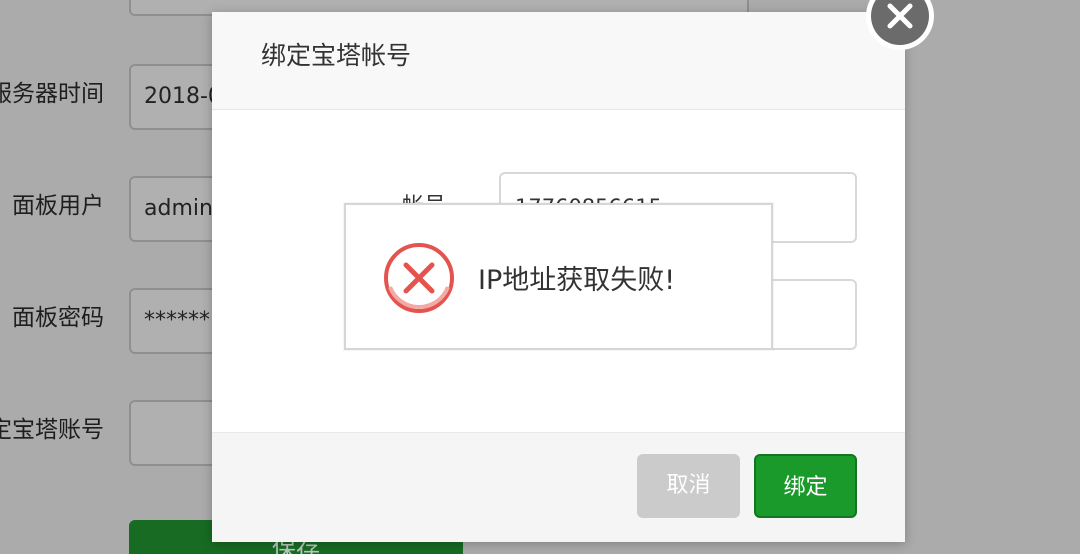  What do you see at coordinates (419, 278) in the screenshot?
I see `error-icon` at bounding box center [419, 278].